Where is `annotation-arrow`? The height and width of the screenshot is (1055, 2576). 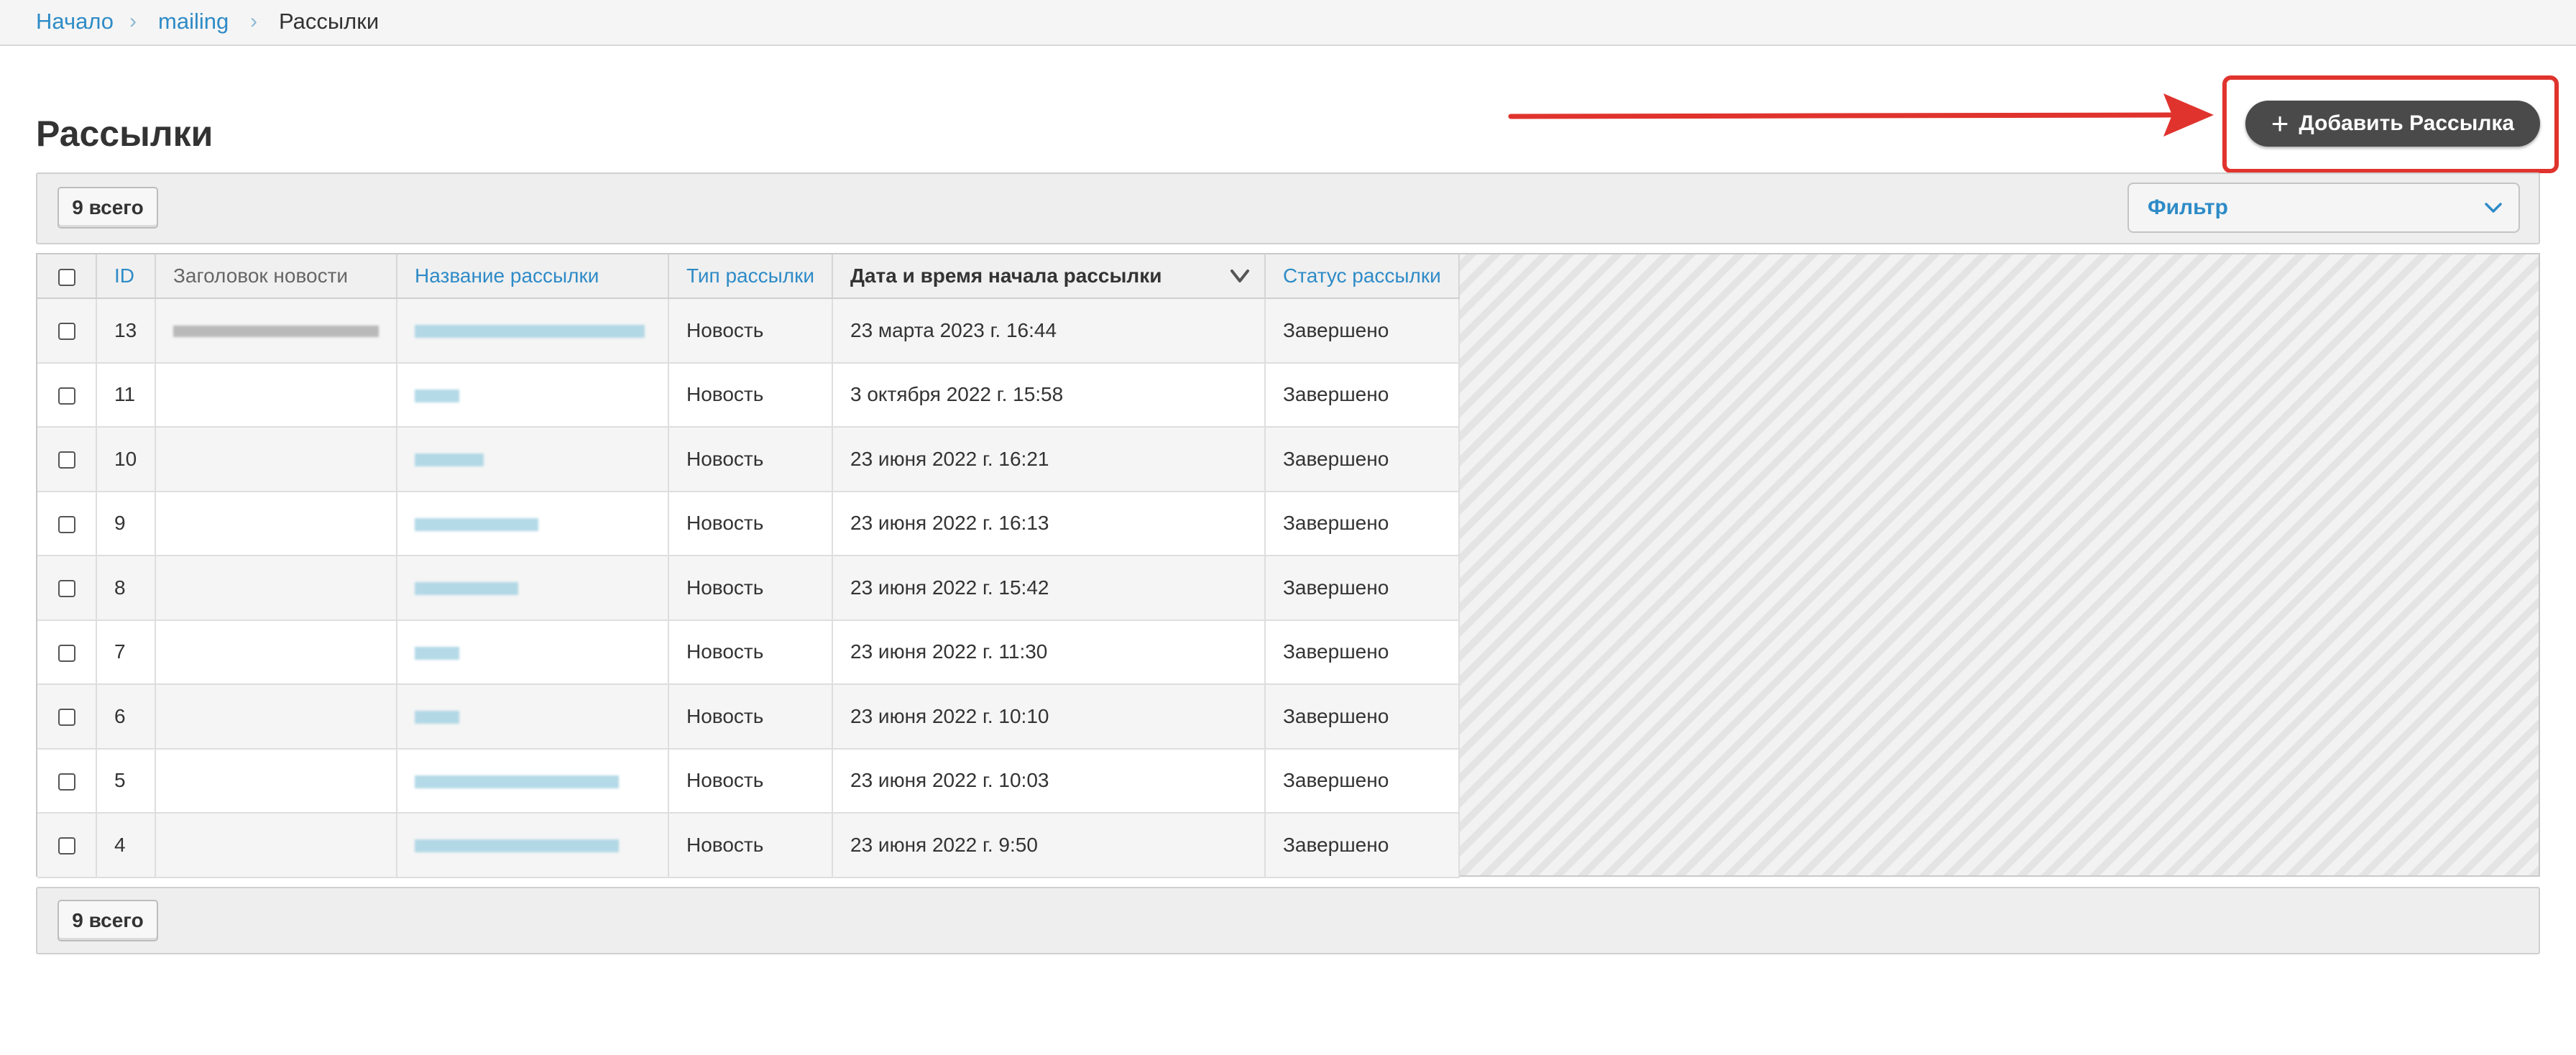 annotation-arrow is located at coordinates (1861, 115).